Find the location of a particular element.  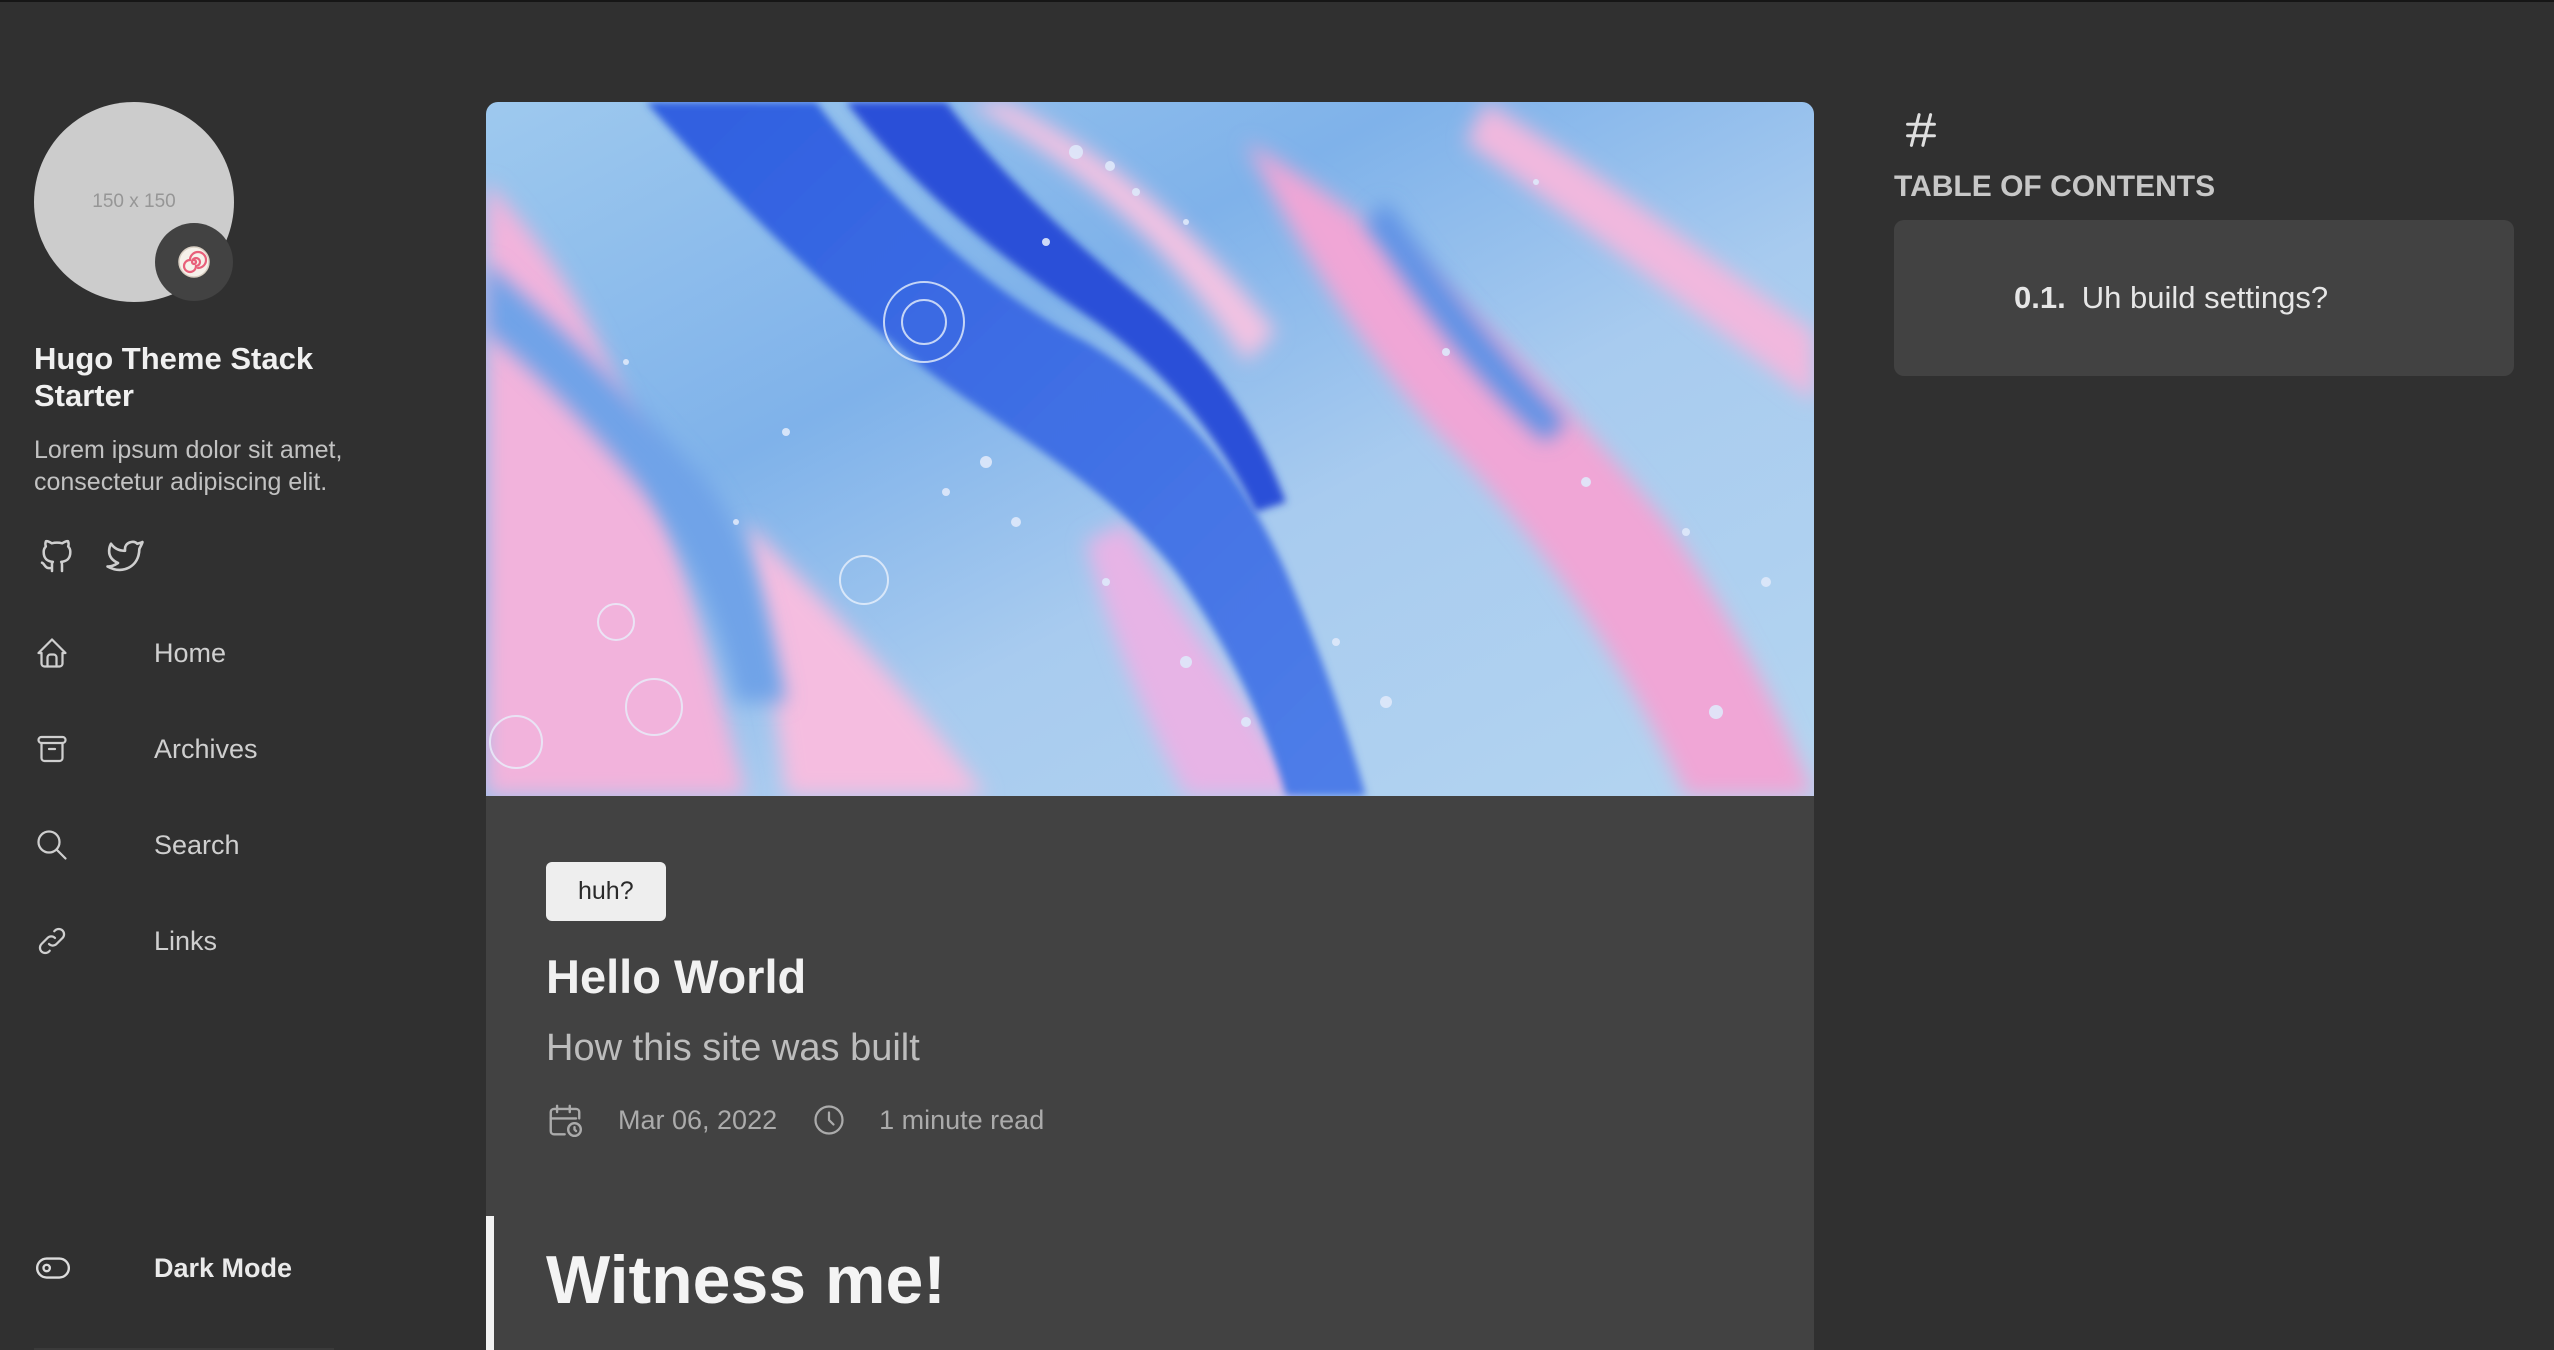

clock-icon is located at coordinates (829, 1120).